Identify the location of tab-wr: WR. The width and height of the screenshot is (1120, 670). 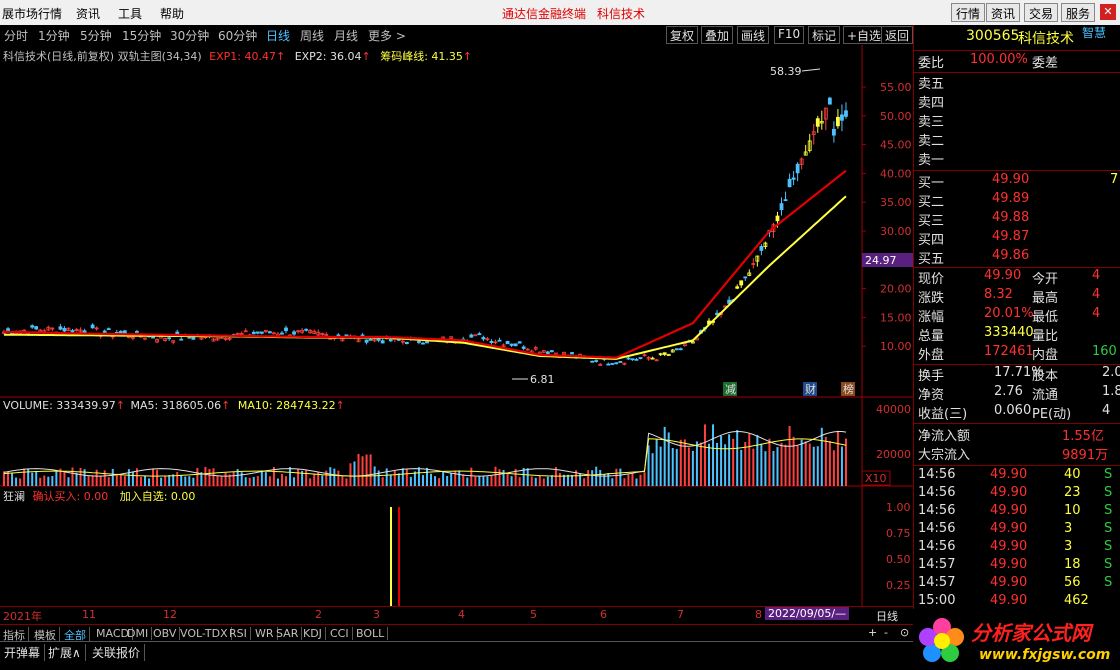
(266, 633).